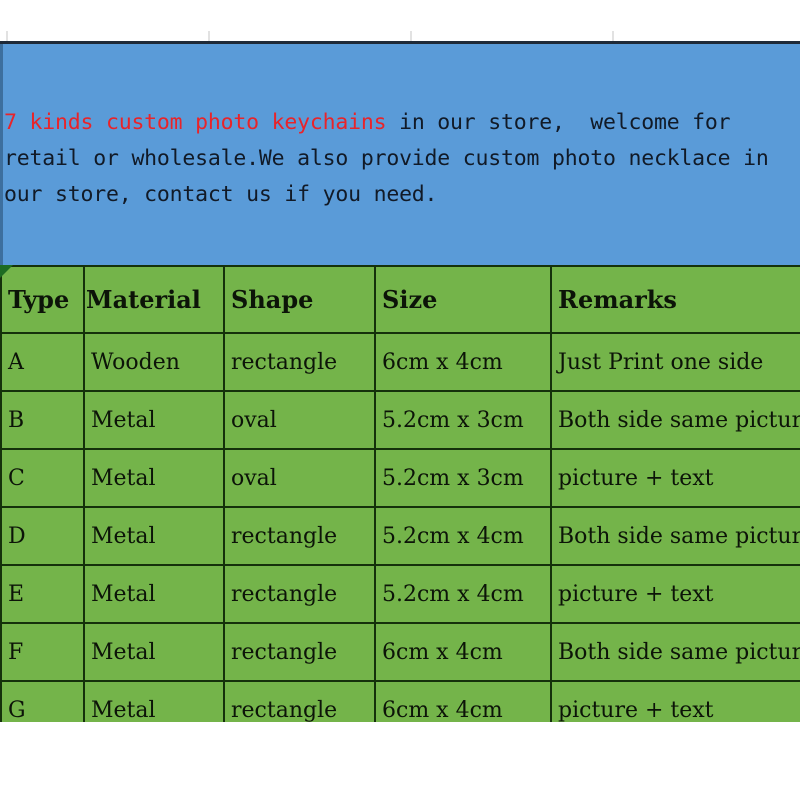  Describe the element at coordinates (154, 362) in the screenshot. I see `cell-material: Wooden` at that location.